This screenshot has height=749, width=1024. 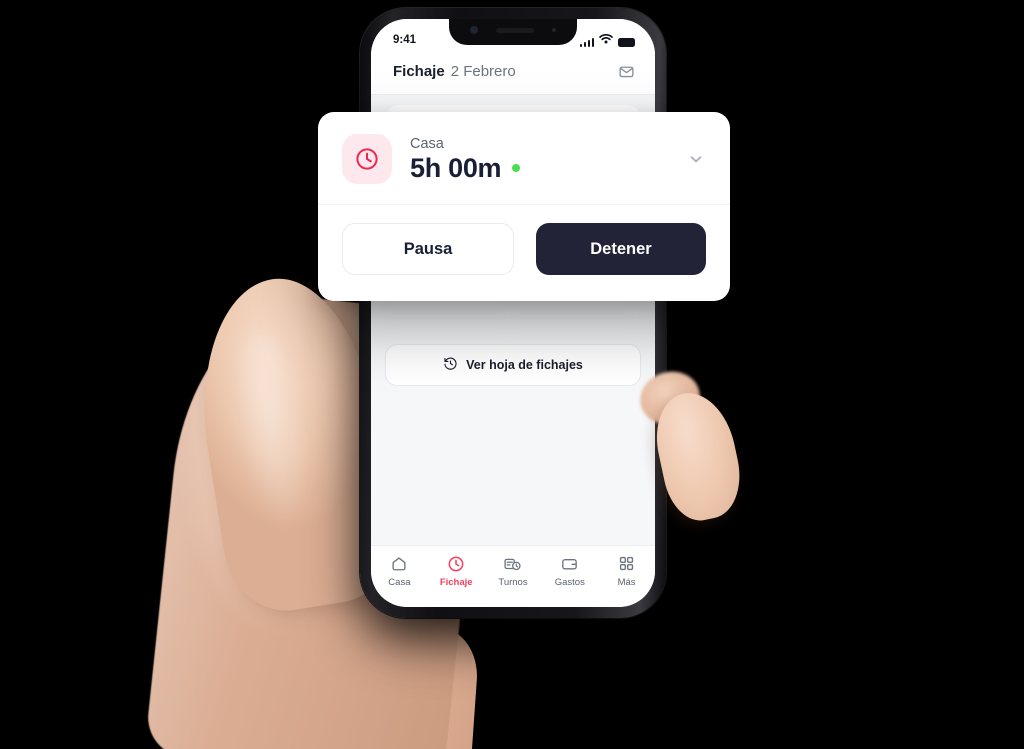 What do you see at coordinates (696, 159) in the screenshot?
I see `chevron-down-icon` at bounding box center [696, 159].